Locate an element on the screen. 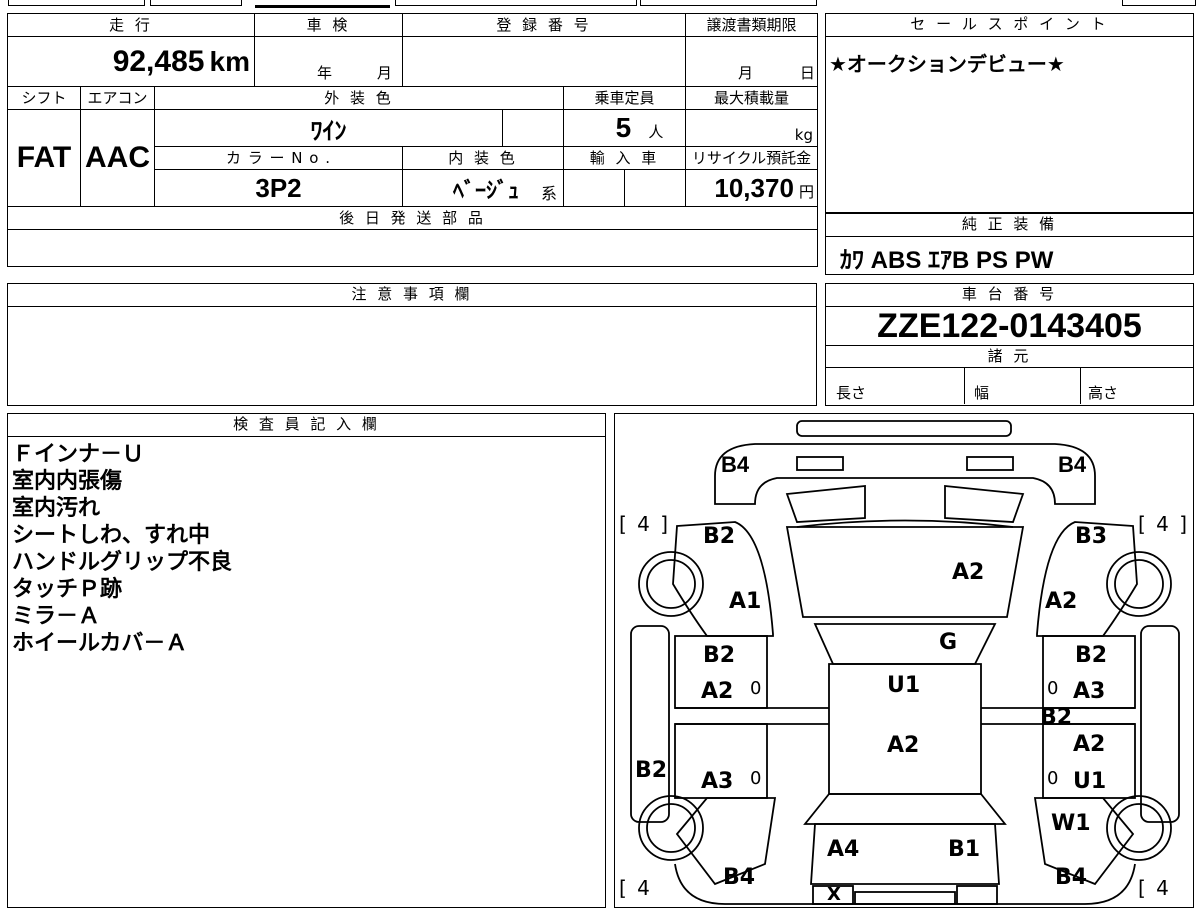  chassis-panel: 車 台 番 号 ZZE122-0143405 諸 元 長さ 幅 高さ is located at coordinates (1009, 344).